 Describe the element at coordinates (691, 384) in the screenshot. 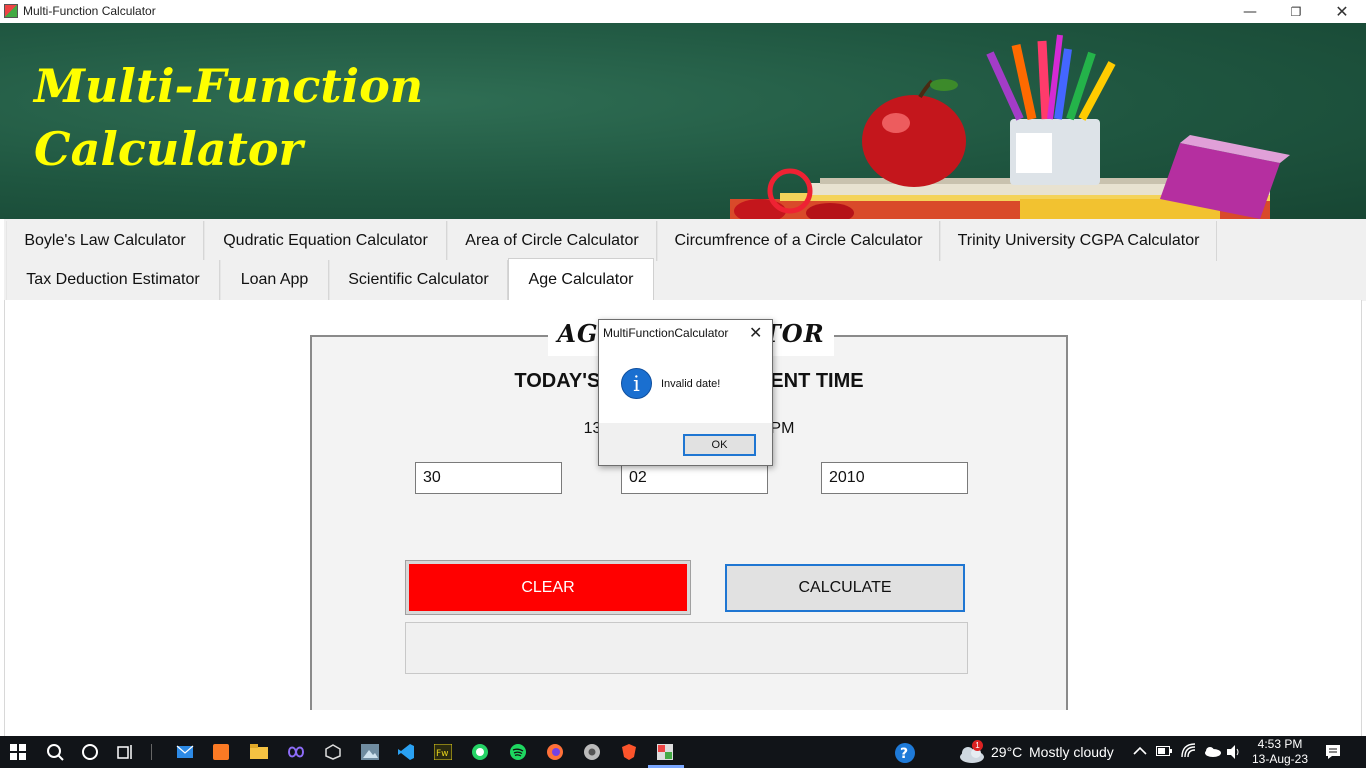

I see `dialog-message: Invalid date!` at that location.